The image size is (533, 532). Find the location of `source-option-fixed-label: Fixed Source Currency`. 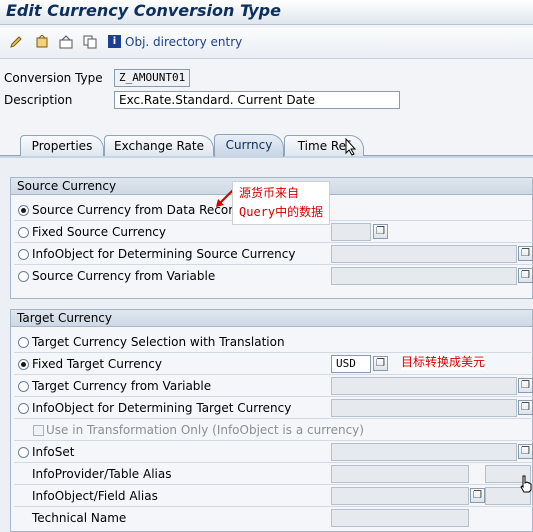

source-option-fixed-label: Fixed Source Currency is located at coordinates (99, 232).